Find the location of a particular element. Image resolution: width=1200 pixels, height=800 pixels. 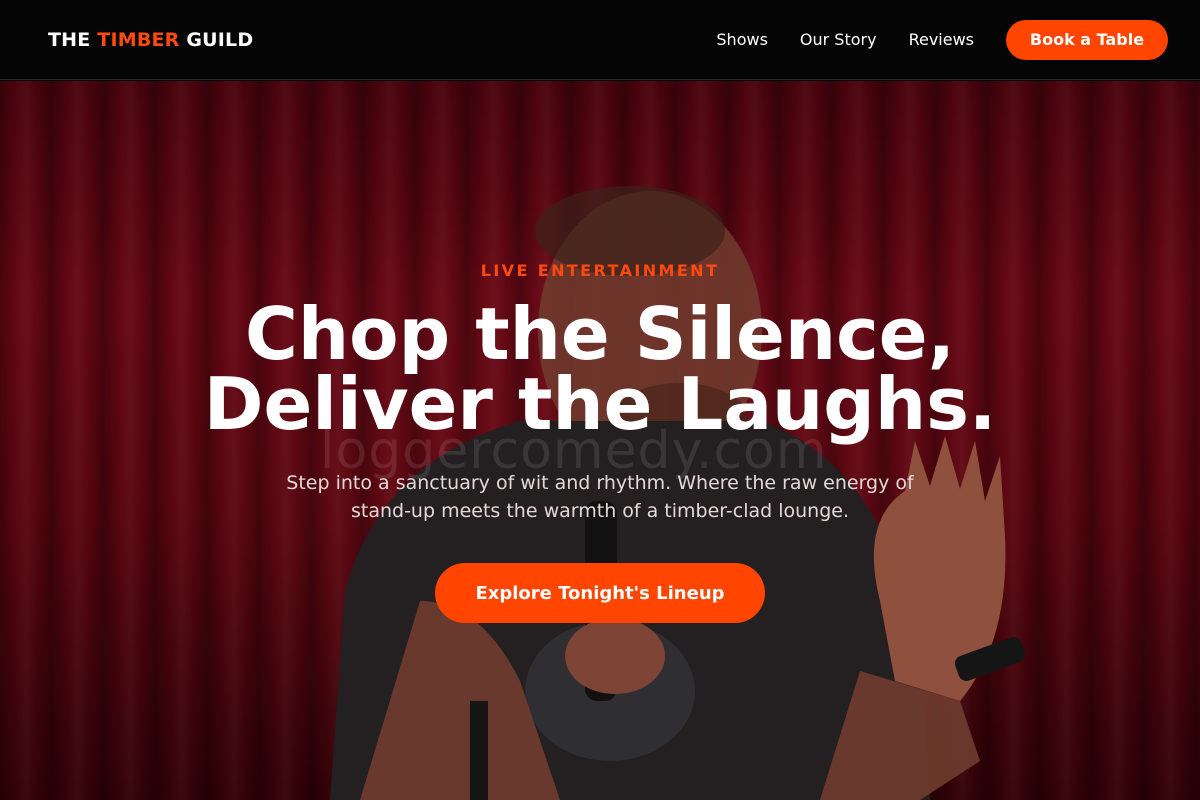

logo-word-timber: TIMBER is located at coordinates (138, 39).